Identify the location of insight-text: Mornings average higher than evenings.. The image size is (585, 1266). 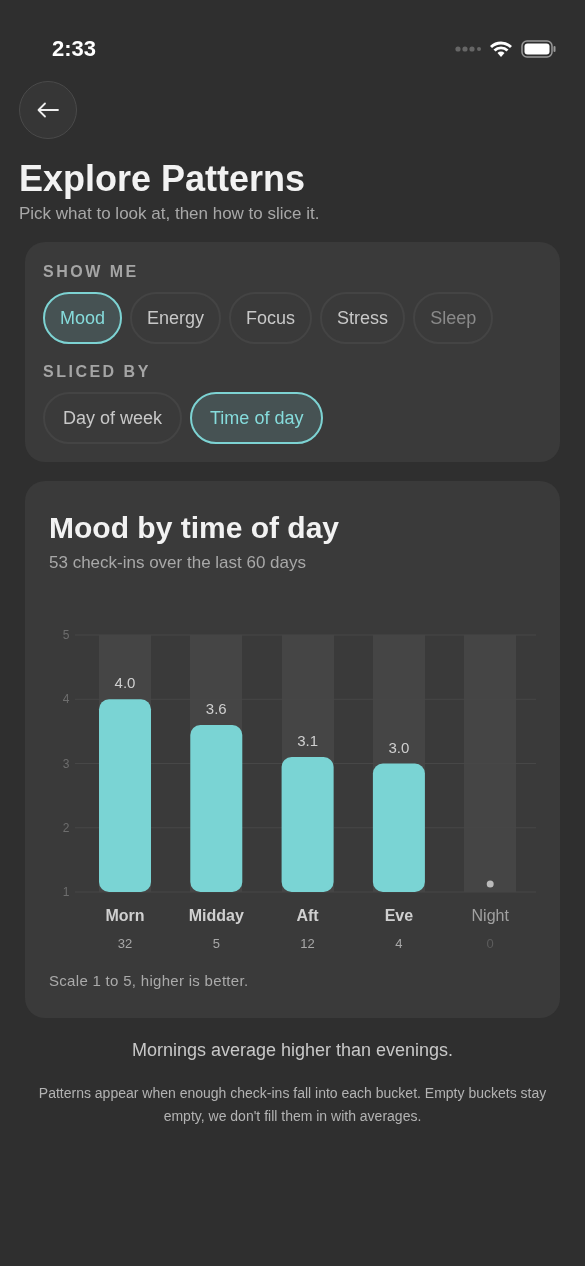
(292, 1051).